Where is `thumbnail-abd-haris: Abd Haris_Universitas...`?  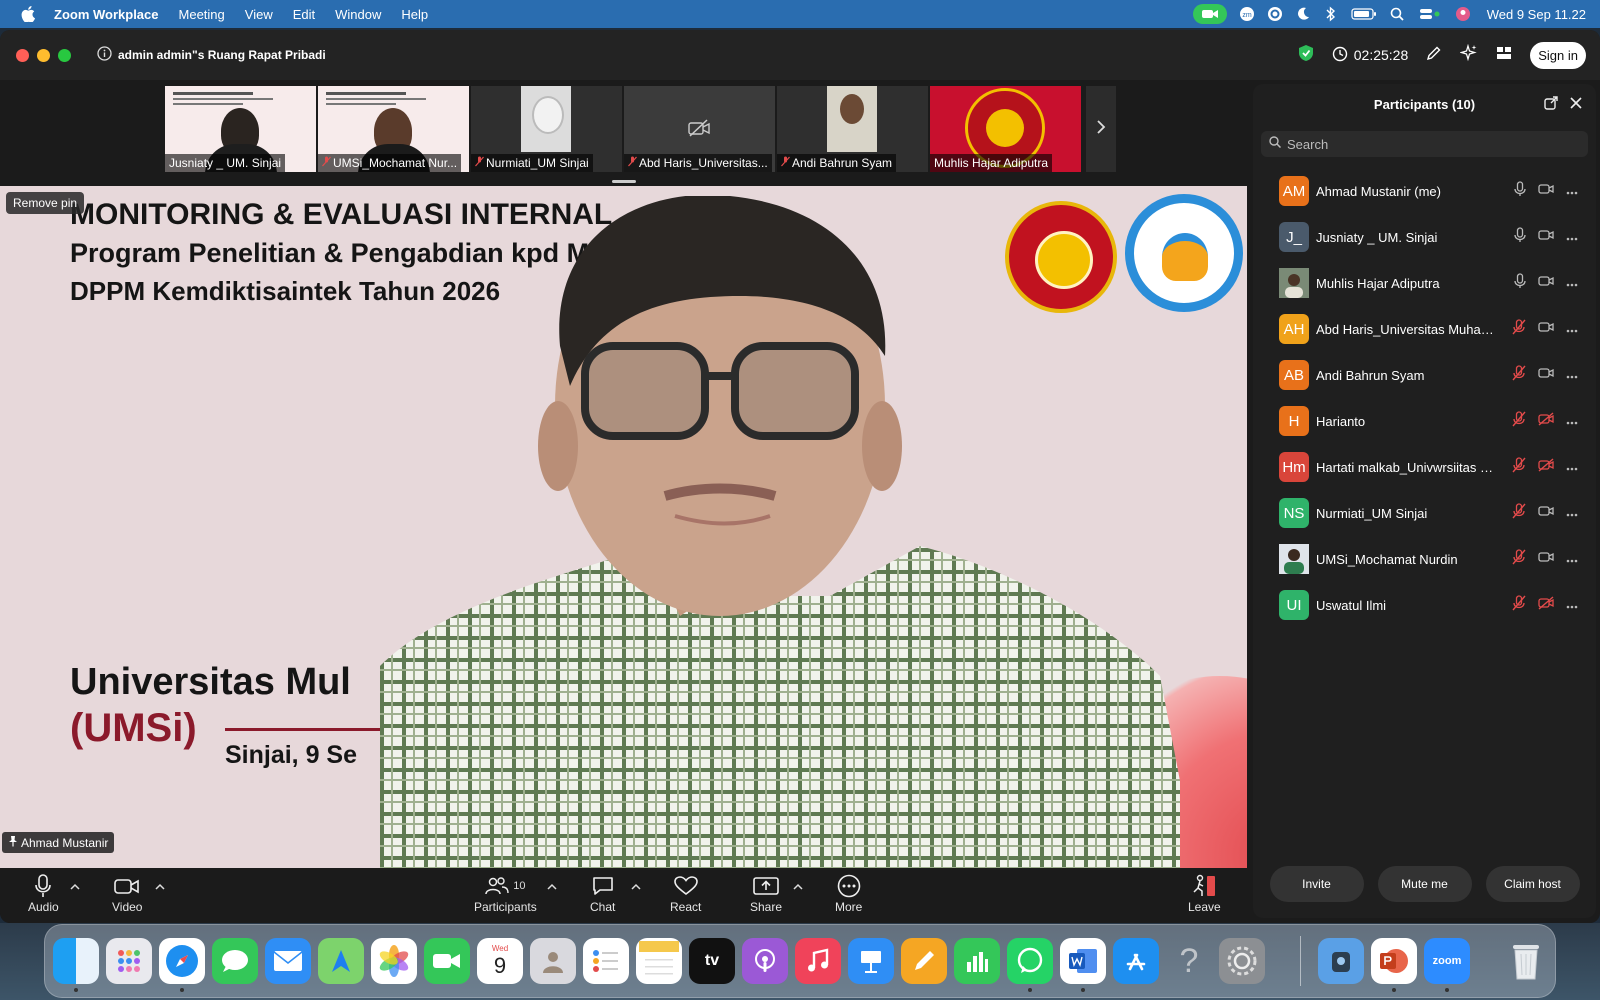
thumbnail-abd-haris: Abd Haris_Universitas... is located at coordinates (699, 129).